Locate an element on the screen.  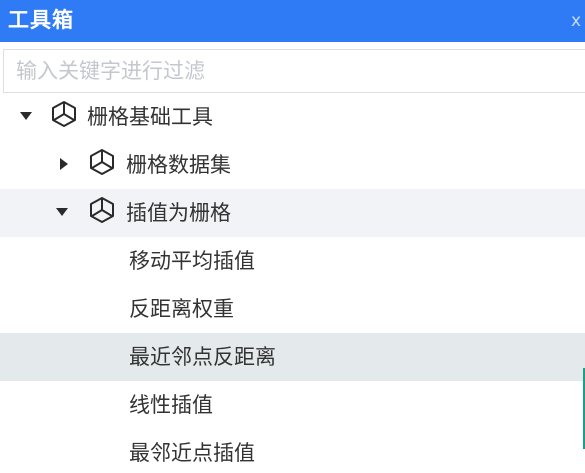
tree-leaf-linear: 线性插值 is located at coordinates (292, 405).